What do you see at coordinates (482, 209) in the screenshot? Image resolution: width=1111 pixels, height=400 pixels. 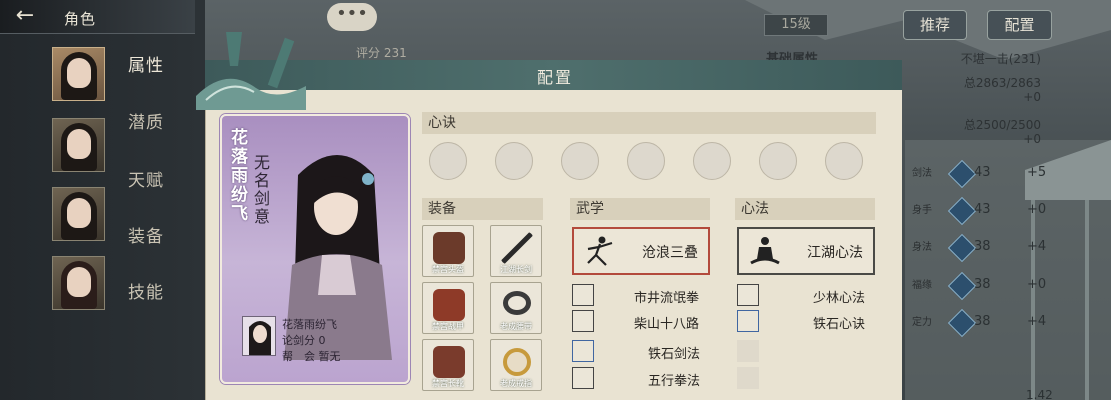 I see `equipment-header: 装备` at bounding box center [482, 209].